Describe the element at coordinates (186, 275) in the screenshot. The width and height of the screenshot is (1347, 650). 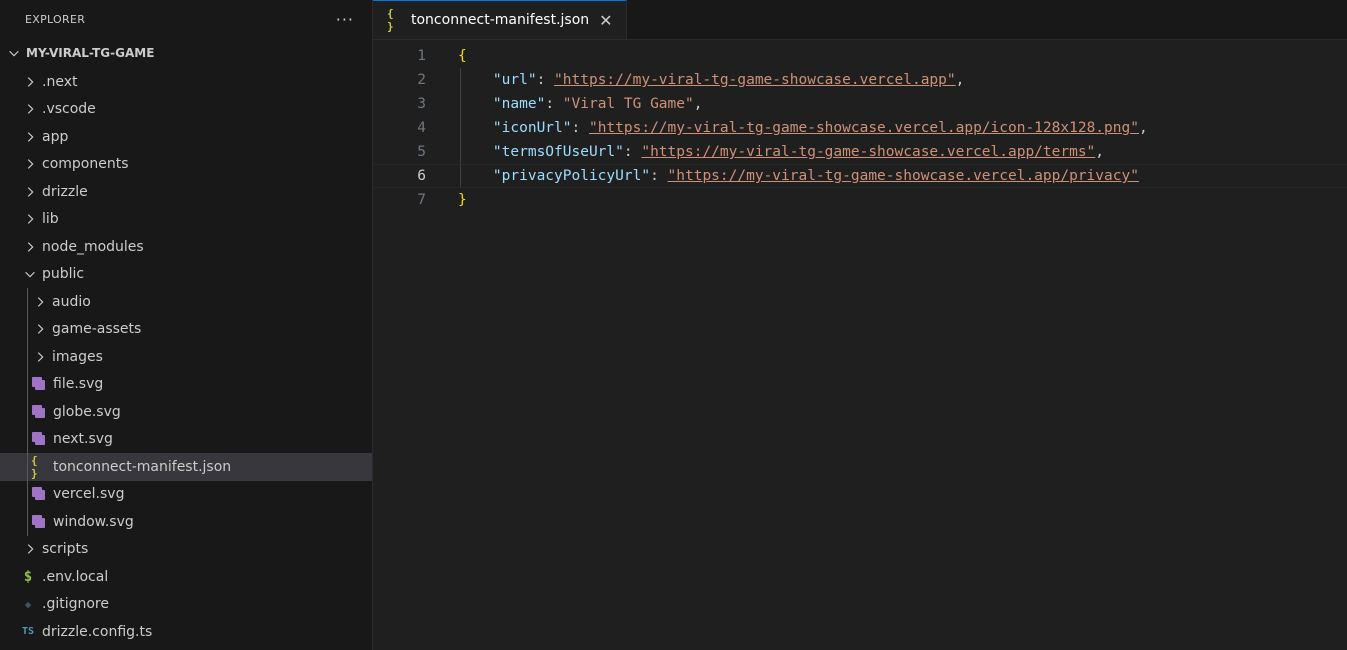
I see `tree-folder-public: public` at that location.